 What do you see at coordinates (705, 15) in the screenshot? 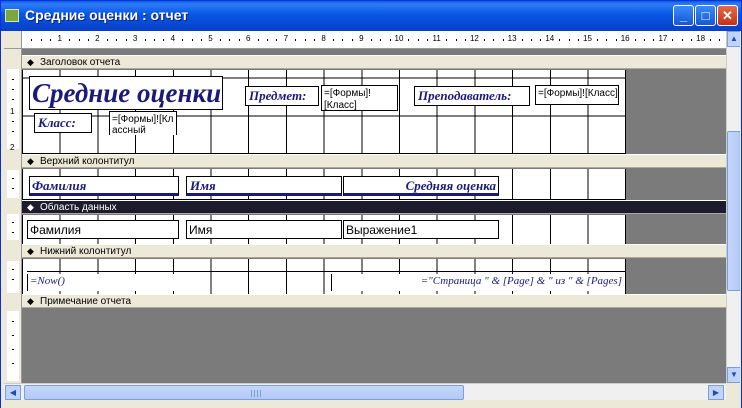
I see `maximize-button: □` at bounding box center [705, 15].